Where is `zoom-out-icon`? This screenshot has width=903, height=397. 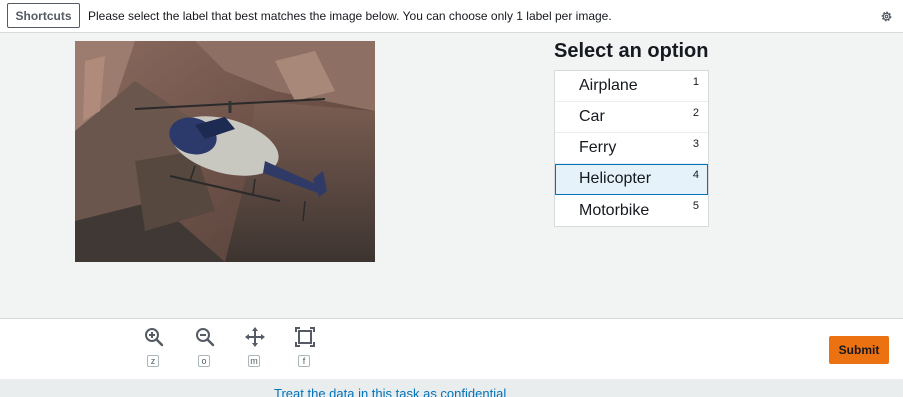 zoom-out-icon is located at coordinates (205, 337).